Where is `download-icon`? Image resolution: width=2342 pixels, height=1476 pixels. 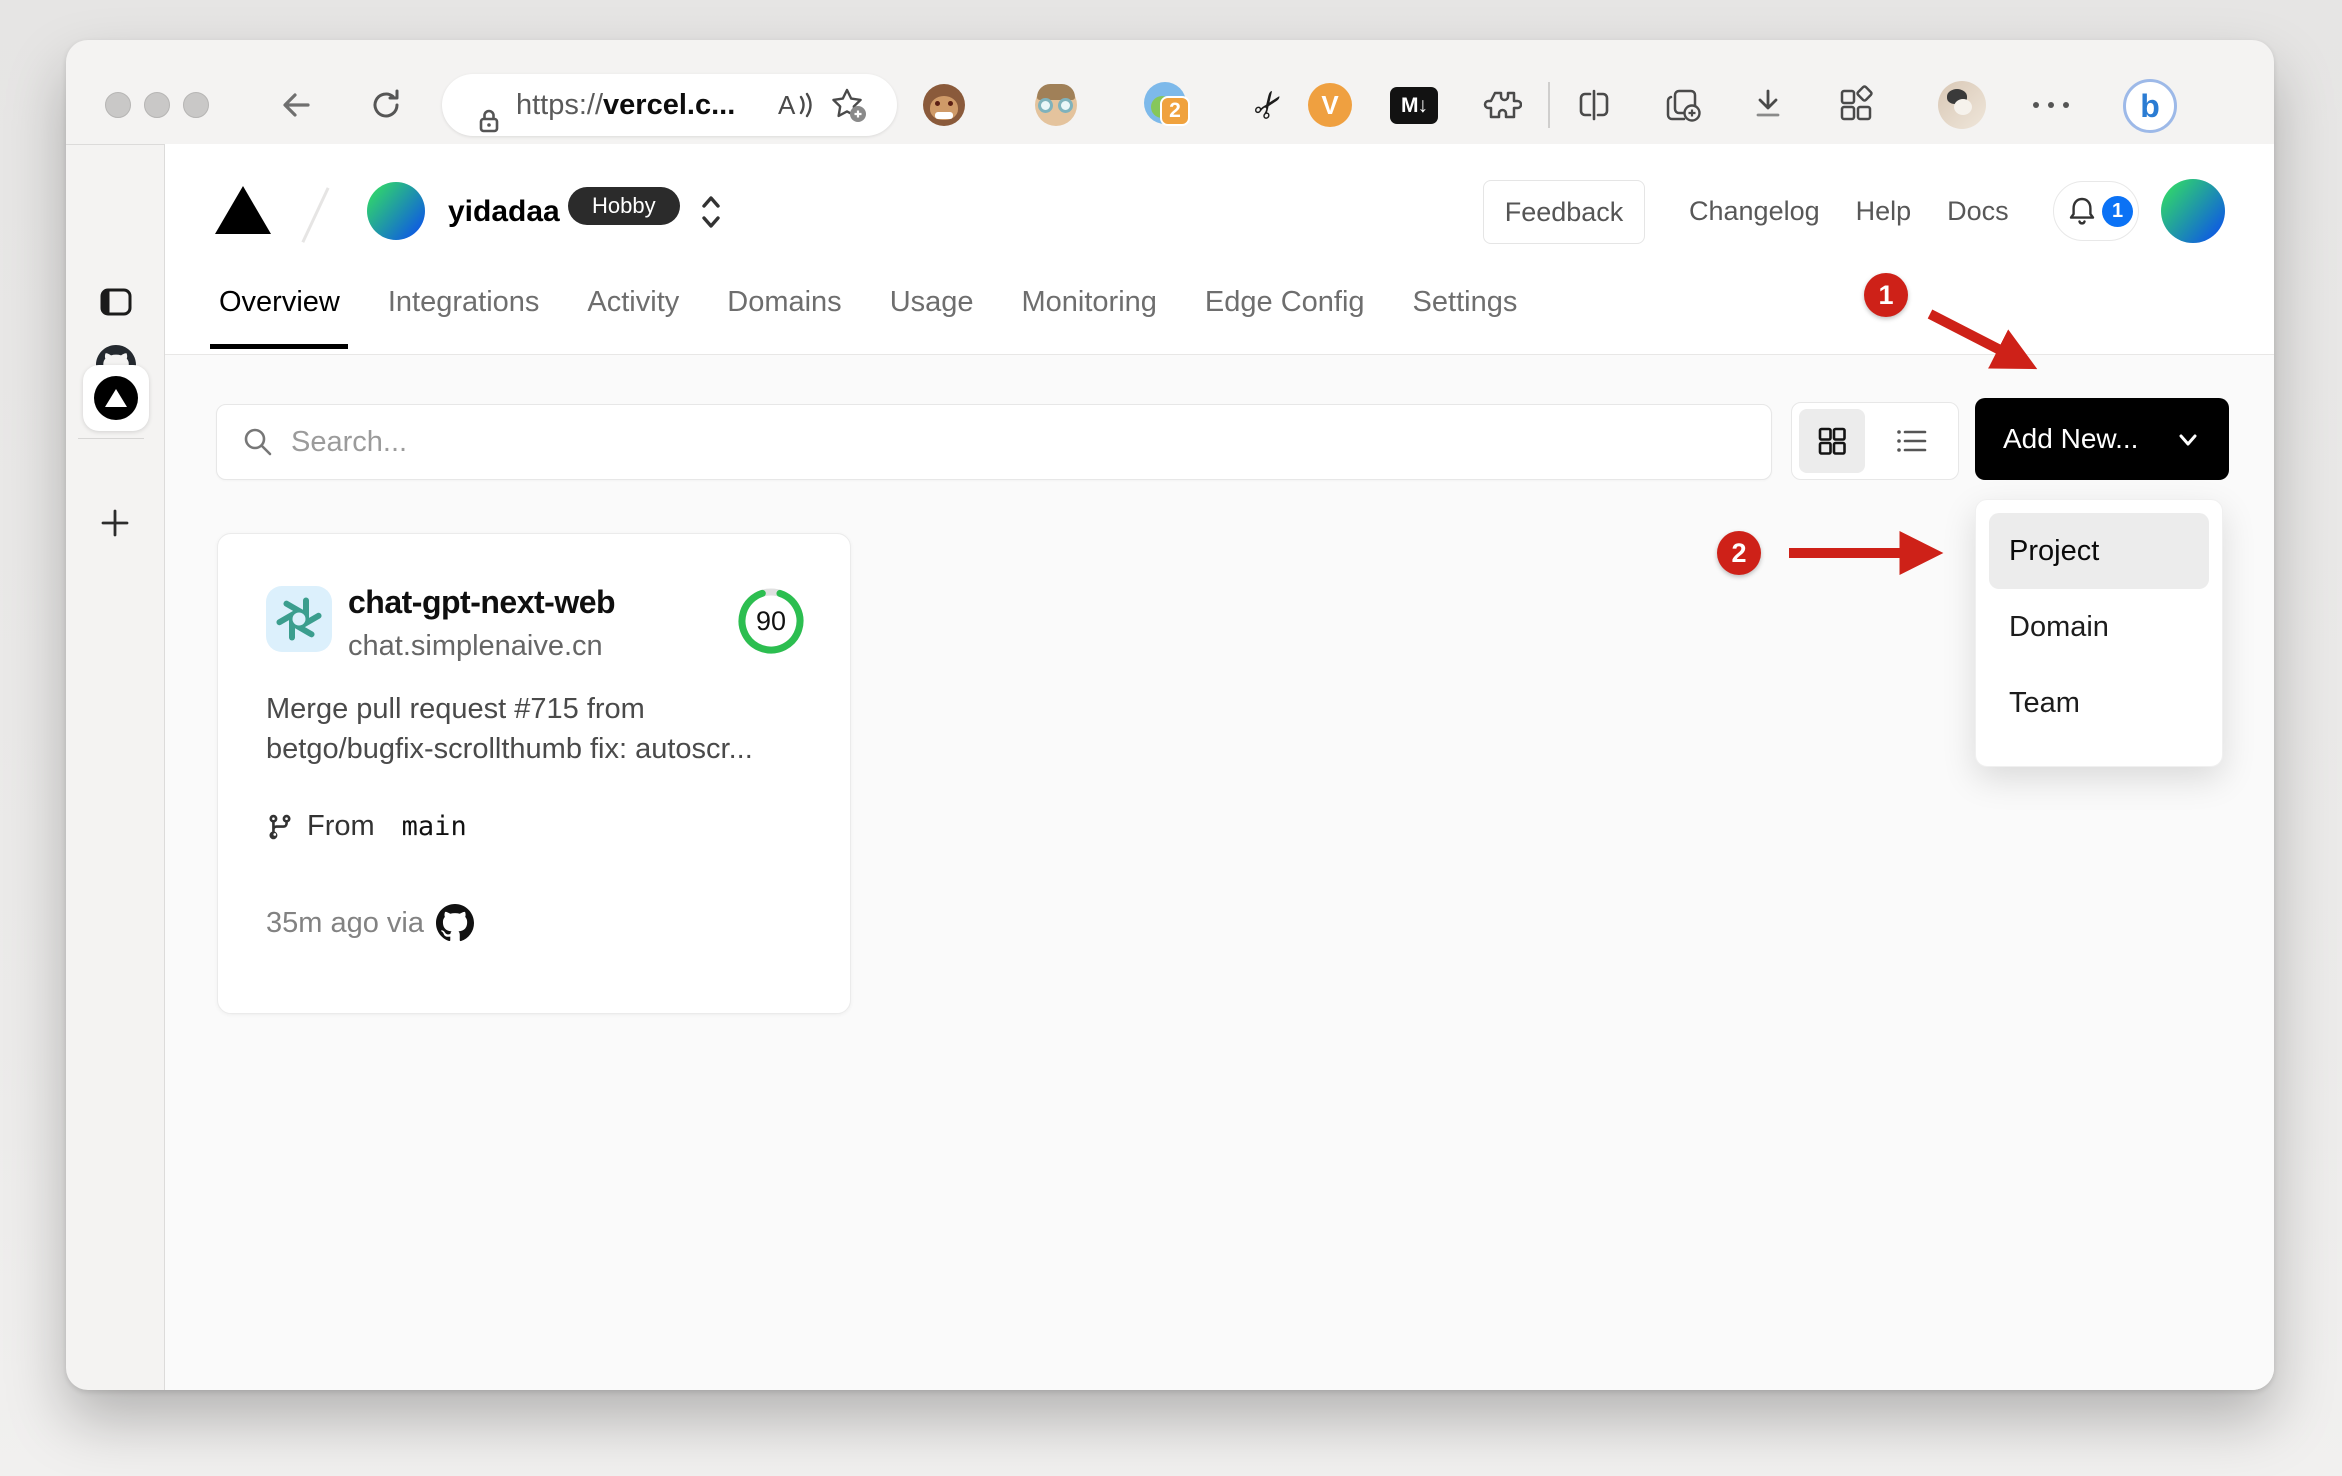
download-icon is located at coordinates (1768, 103).